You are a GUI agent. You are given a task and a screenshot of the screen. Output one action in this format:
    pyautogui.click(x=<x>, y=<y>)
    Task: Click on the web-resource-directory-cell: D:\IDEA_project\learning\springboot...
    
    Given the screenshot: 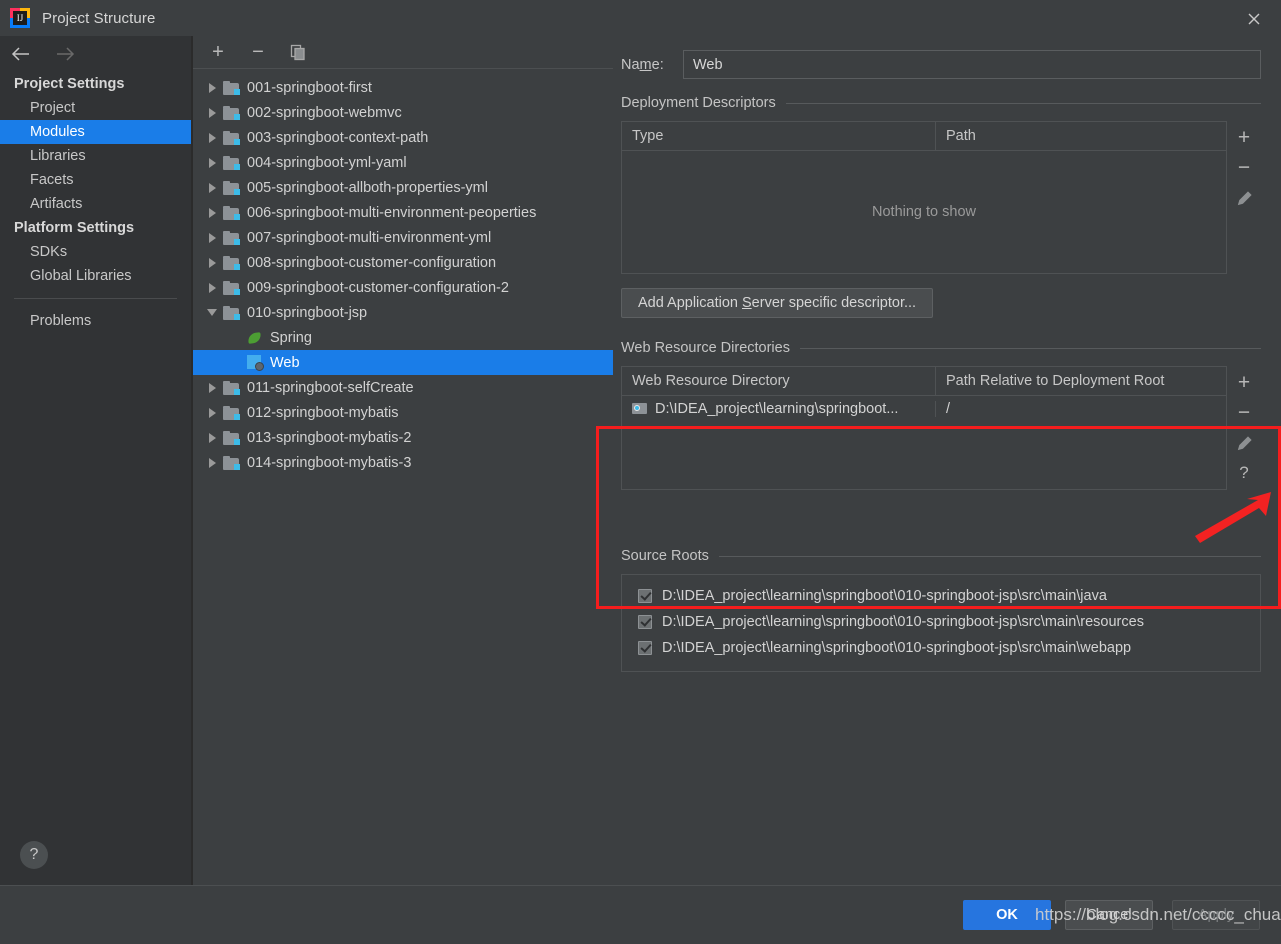 What is the action you would take?
    pyautogui.click(x=778, y=409)
    